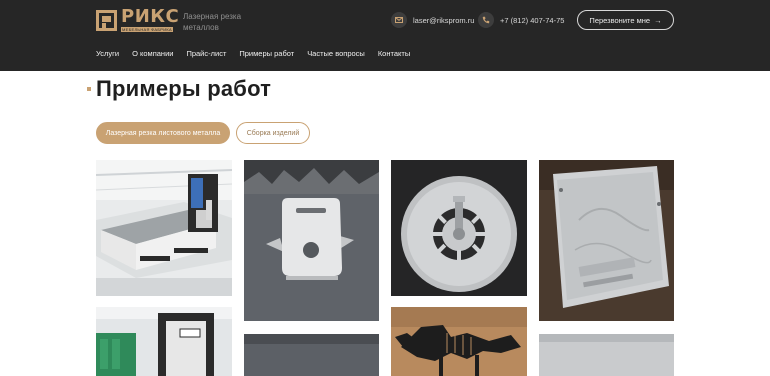 This screenshot has height=376, width=770. What do you see at coordinates (184, 88) in the screenshot?
I see `page-title: Примеры работ` at bounding box center [184, 88].